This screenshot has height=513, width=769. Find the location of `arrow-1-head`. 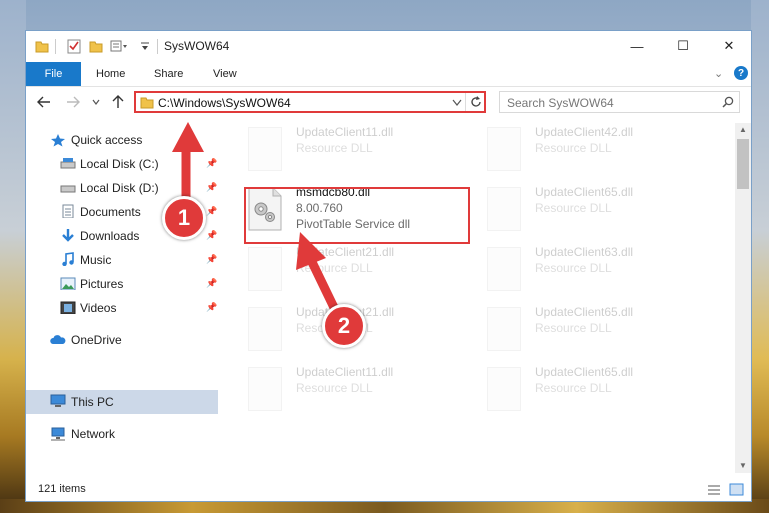

arrow-1-head is located at coordinates (188, 137).